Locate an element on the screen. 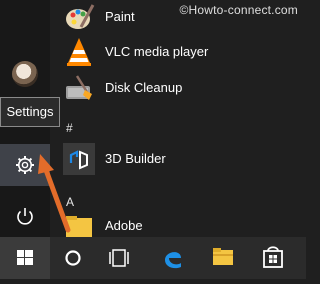 This screenshot has width=320, height=284. edge-icon is located at coordinates (173, 260).